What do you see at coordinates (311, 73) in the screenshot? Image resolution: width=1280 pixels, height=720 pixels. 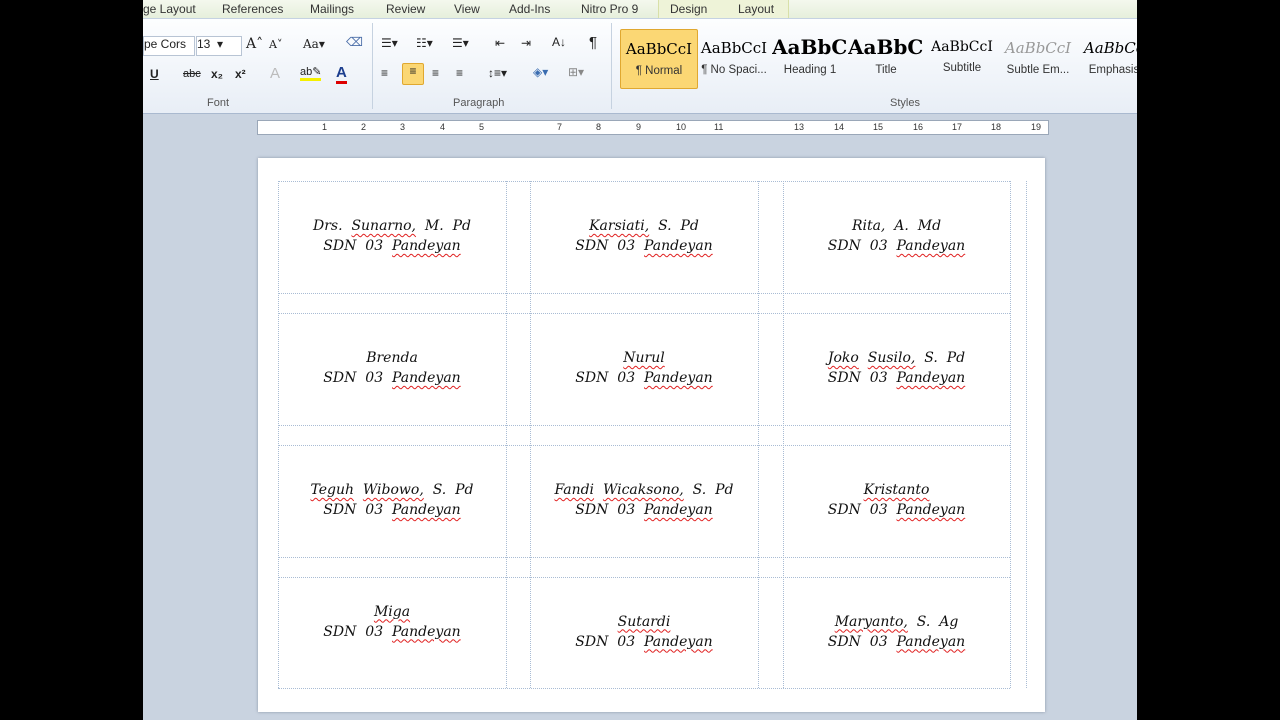 I see `highlight-icon: ab✎` at bounding box center [311, 73].